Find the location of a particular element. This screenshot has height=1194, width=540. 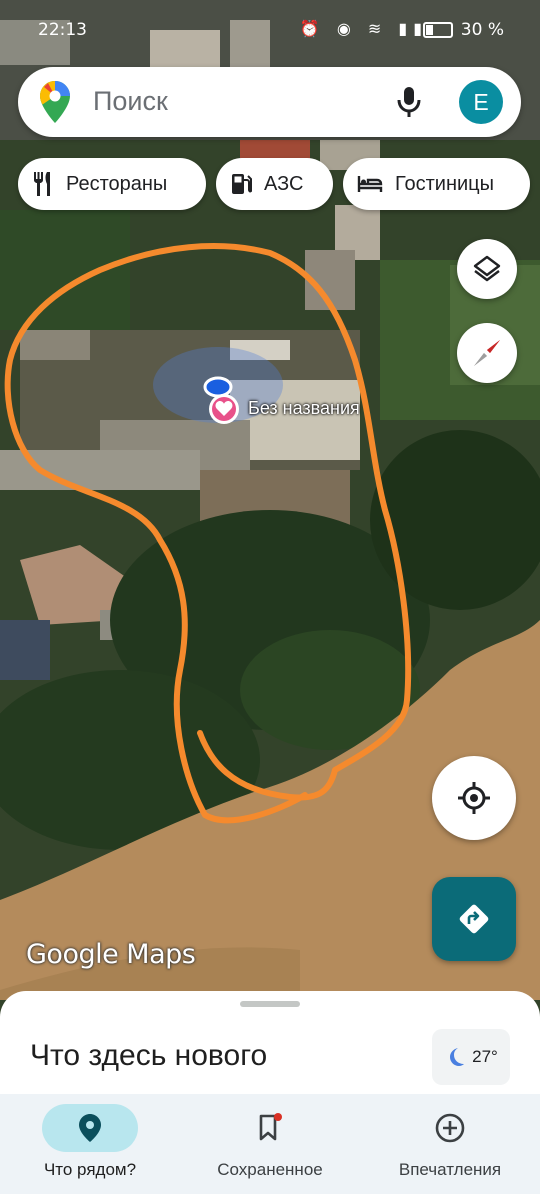

google-maps-watermark: Google Maps is located at coordinates (111, 954).